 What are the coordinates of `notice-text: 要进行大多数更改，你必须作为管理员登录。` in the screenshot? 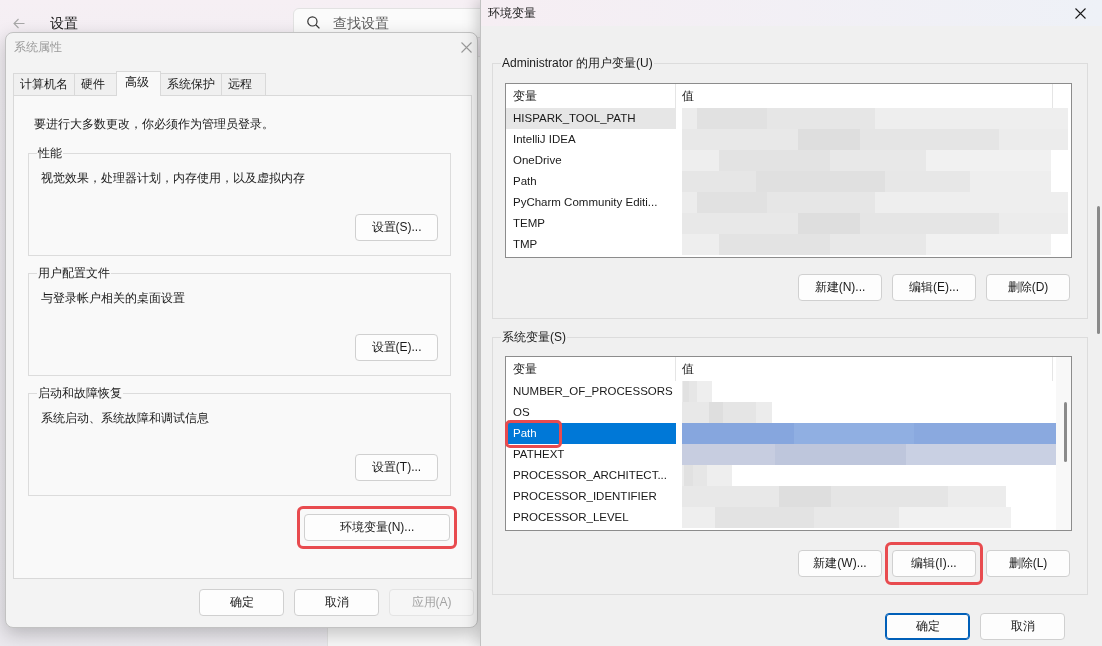 It's located at (154, 124).